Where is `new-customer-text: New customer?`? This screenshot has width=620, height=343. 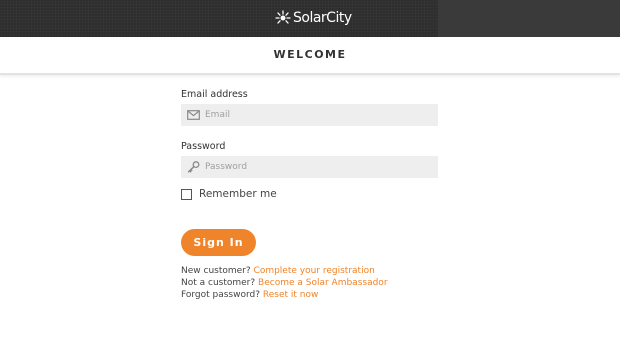
new-customer-text: New customer? is located at coordinates (216, 271).